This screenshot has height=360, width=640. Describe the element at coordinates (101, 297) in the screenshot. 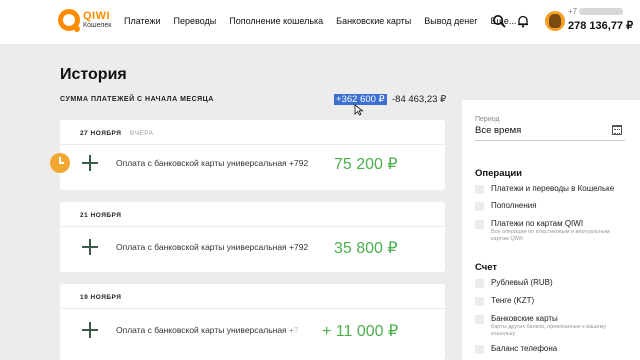

I see `group-date: 19 НОЯБРЯ` at that location.